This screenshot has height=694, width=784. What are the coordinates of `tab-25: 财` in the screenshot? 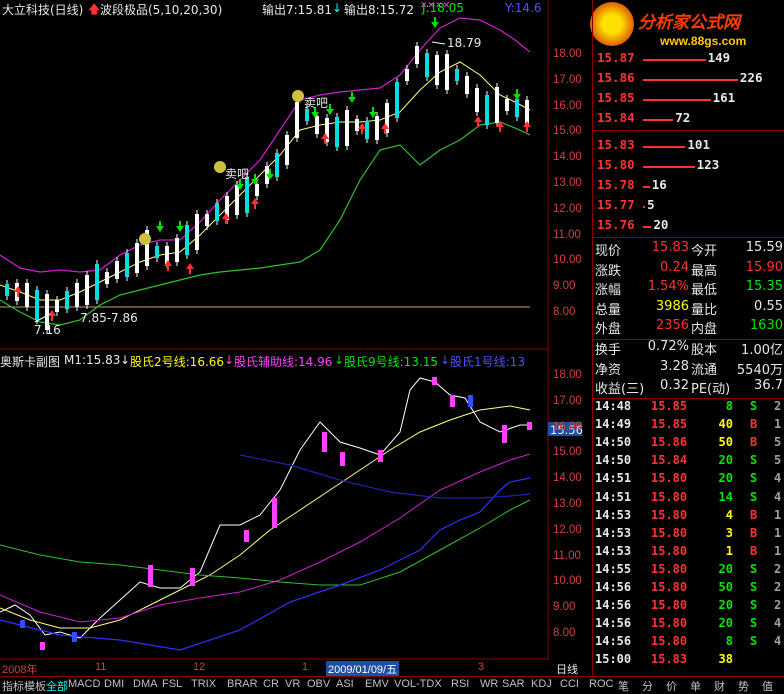 It's located at (719, 686).